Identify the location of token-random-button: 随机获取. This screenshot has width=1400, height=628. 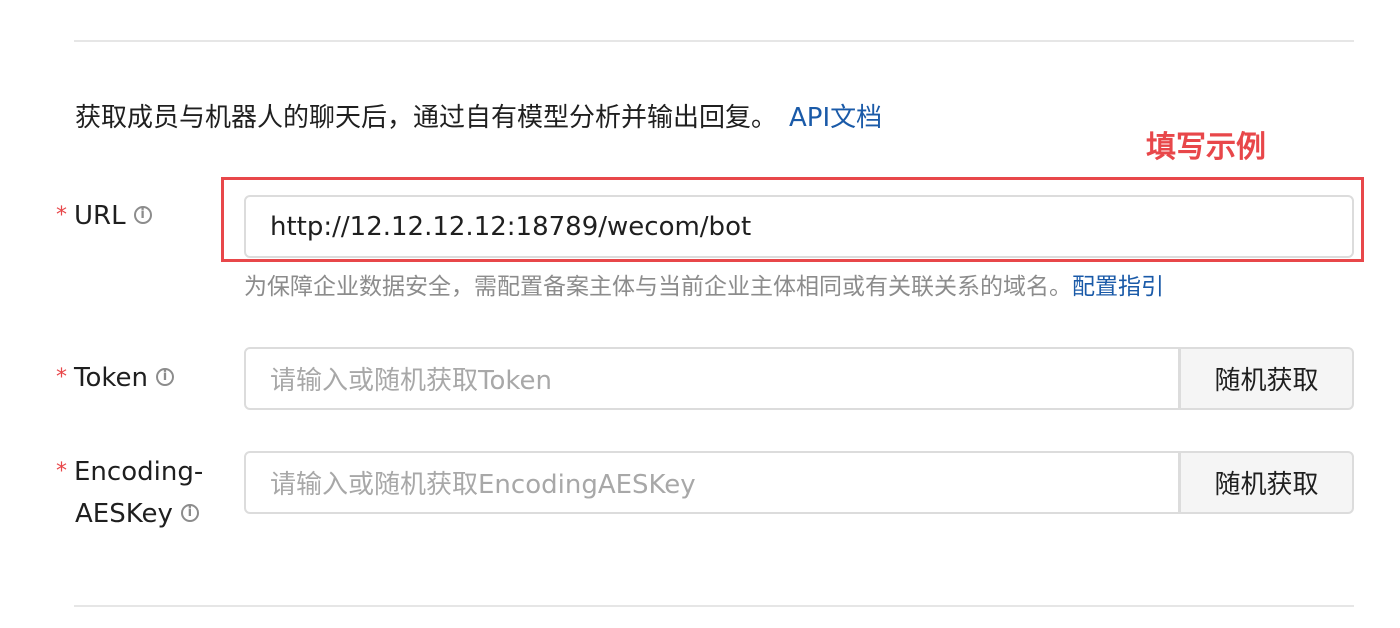
(1266, 378).